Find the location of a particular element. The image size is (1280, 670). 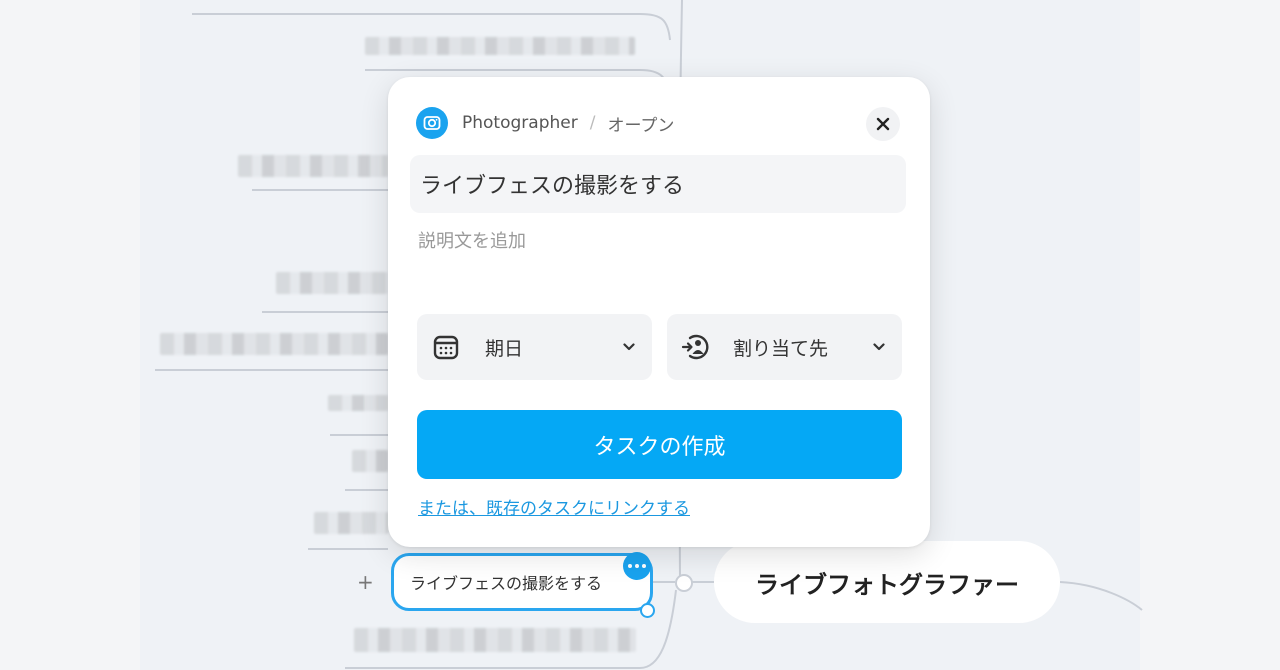

create-task-button: タスクの作成 is located at coordinates (659, 444).